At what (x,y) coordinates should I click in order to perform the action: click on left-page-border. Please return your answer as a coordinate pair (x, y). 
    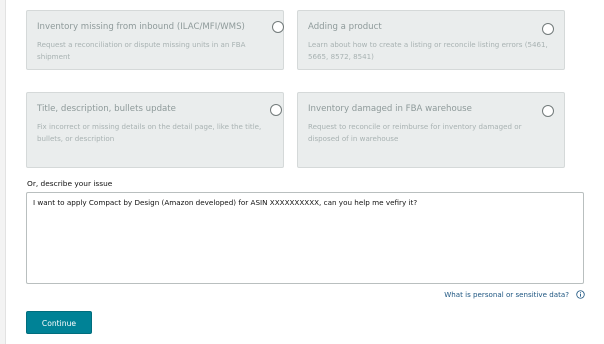
    Looking at the image, I should click on (3, 172).